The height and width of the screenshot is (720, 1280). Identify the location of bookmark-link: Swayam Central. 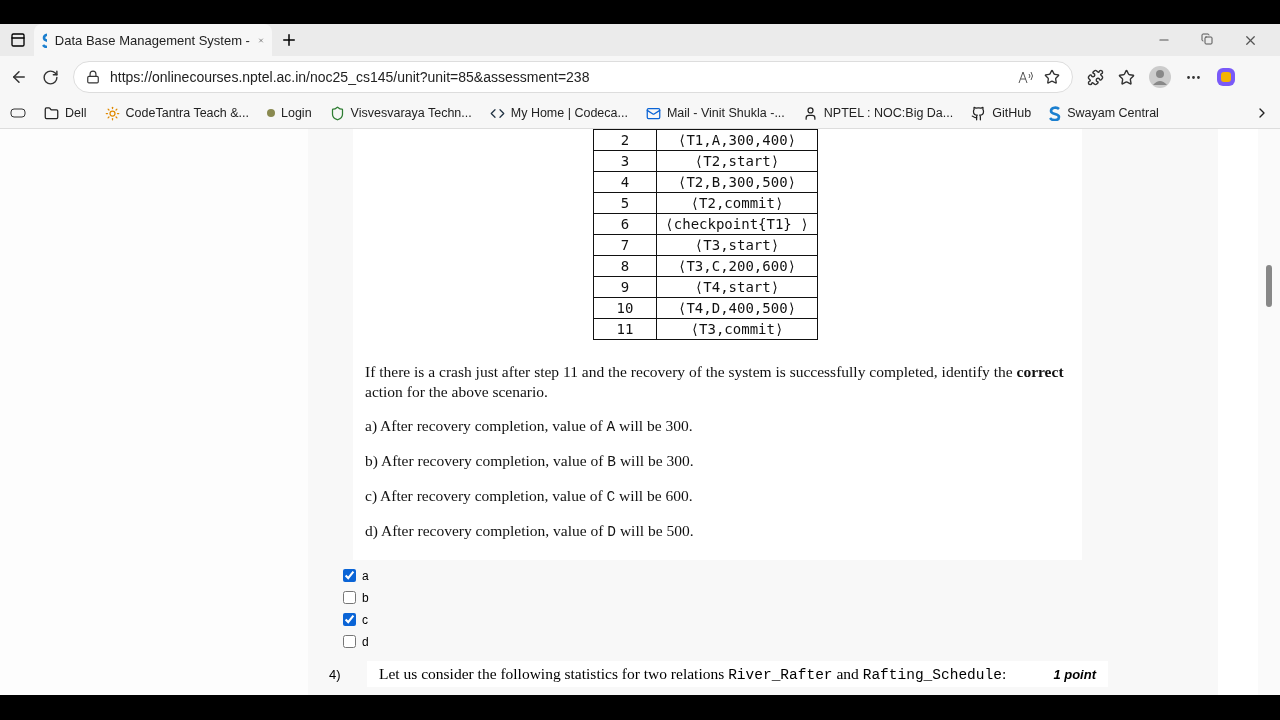
(1104, 113).